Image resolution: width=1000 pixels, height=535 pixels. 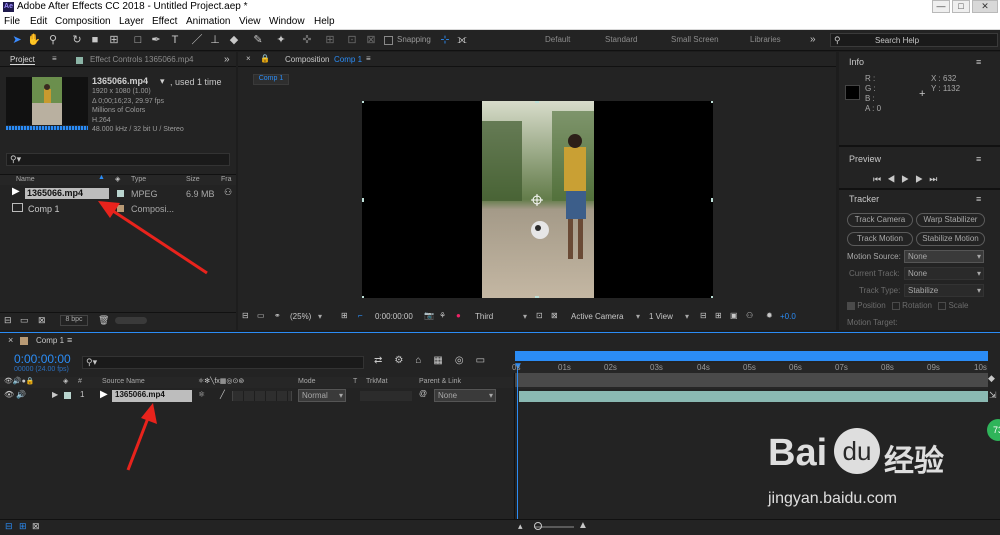 I want to click on arrow-to-project-item, so click(x=153, y=238).